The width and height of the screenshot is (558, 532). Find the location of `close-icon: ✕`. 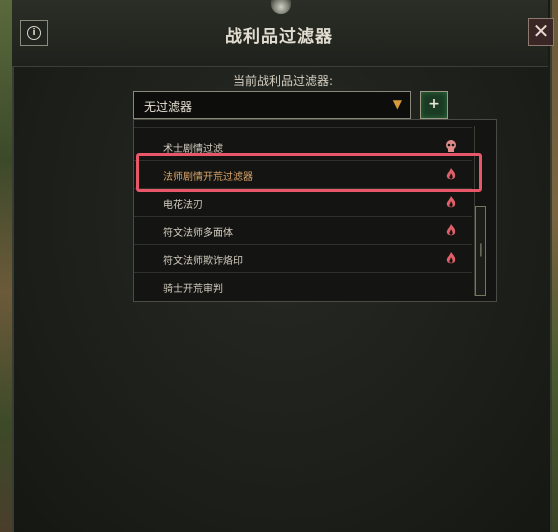

close-icon: ✕ is located at coordinates (541, 31).